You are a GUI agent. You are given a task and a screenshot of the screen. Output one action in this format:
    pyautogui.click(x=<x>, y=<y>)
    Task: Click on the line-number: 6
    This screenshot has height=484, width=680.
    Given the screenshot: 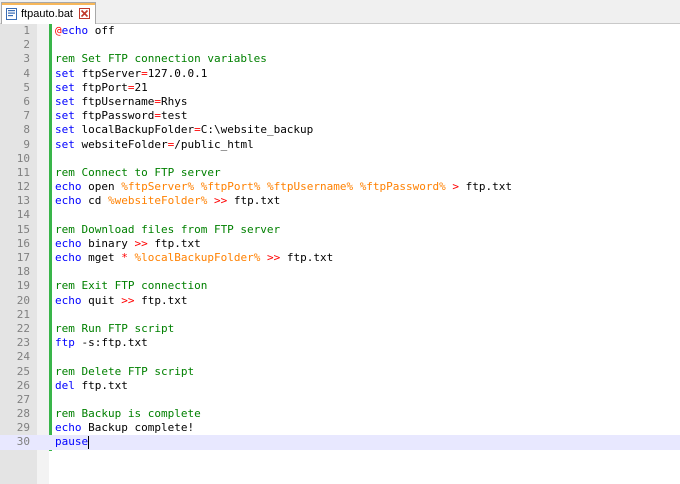 What is the action you would take?
    pyautogui.click(x=26, y=101)
    